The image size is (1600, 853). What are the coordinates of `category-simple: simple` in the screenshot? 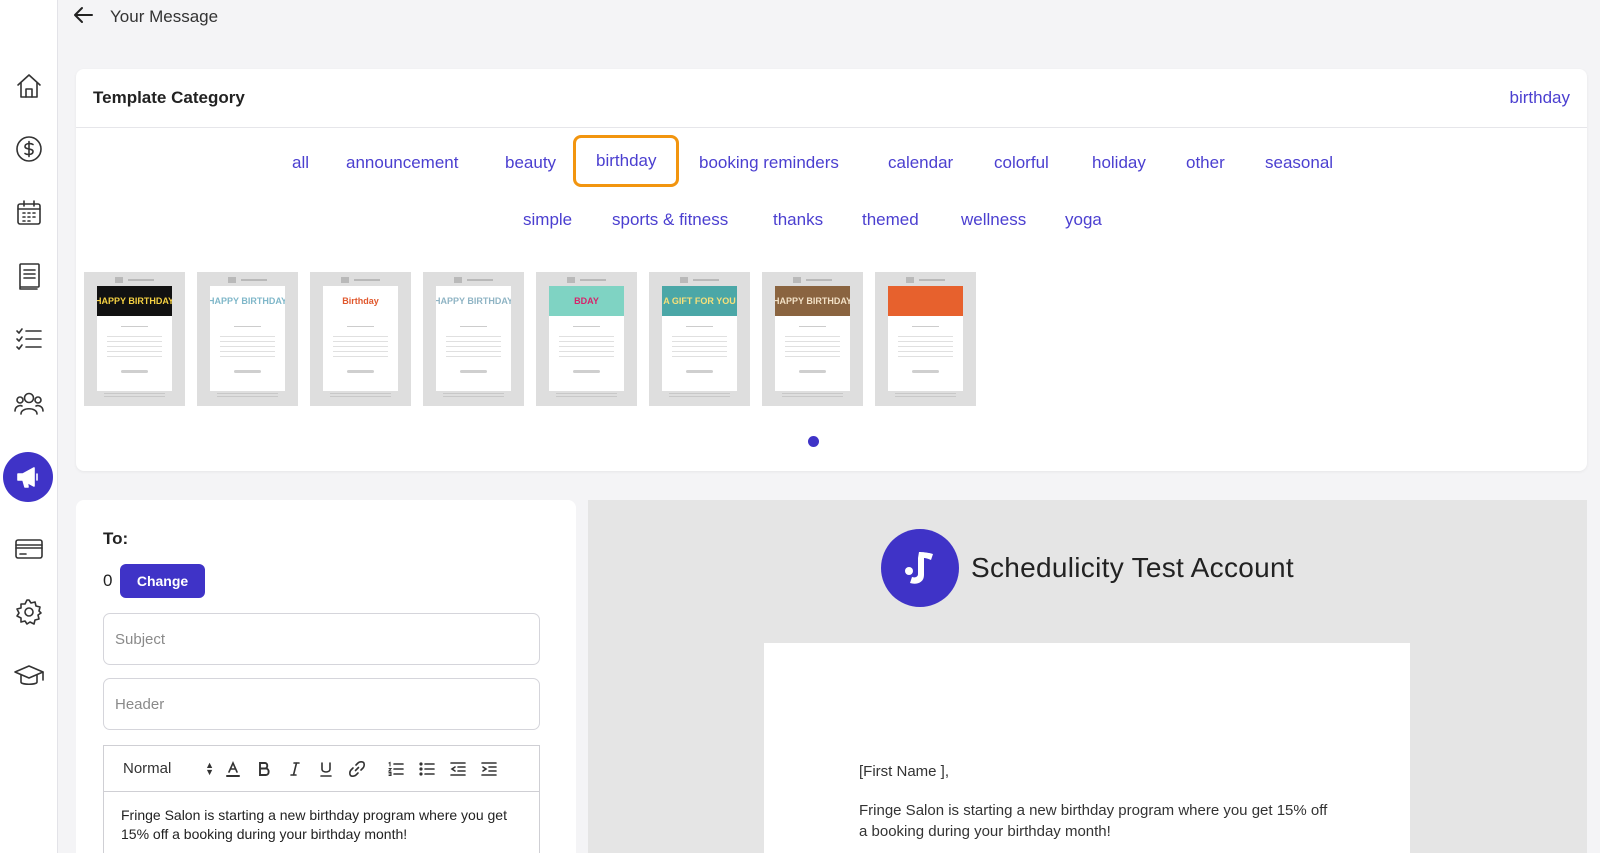 It's located at (547, 220).